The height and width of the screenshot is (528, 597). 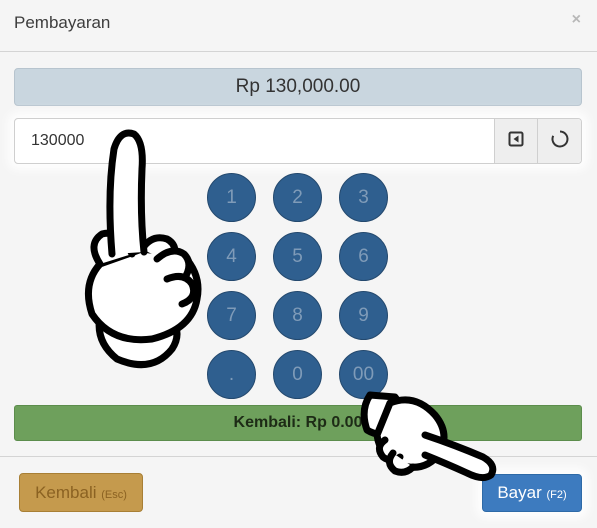 What do you see at coordinates (231, 197) in the screenshot?
I see `keypad-key-1: 1` at bounding box center [231, 197].